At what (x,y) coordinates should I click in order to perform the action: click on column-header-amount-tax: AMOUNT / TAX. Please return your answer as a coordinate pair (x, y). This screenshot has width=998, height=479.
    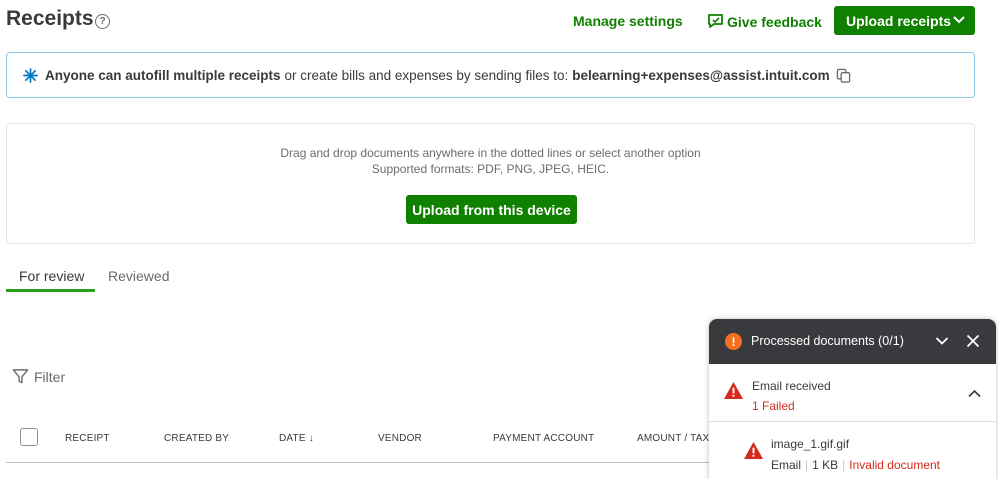
    Looking at the image, I should click on (673, 438).